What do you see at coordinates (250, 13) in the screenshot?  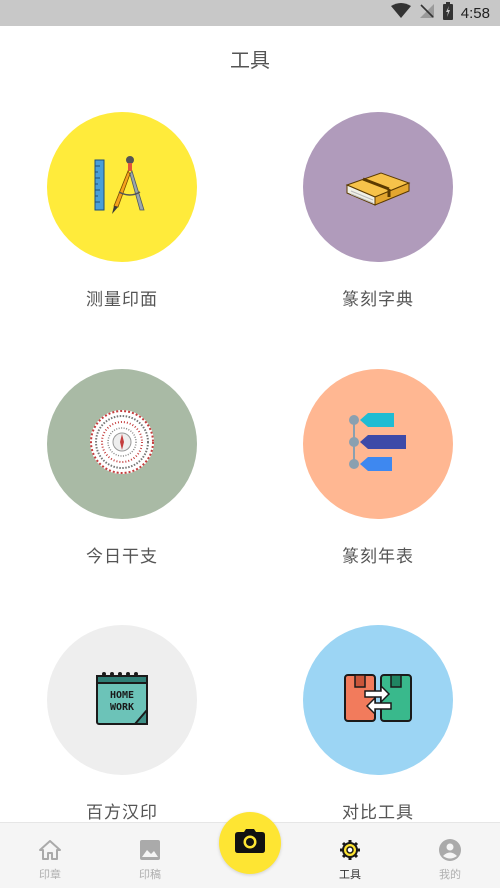 I see `status-bar: 4:58` at bounding box center [250, 13].